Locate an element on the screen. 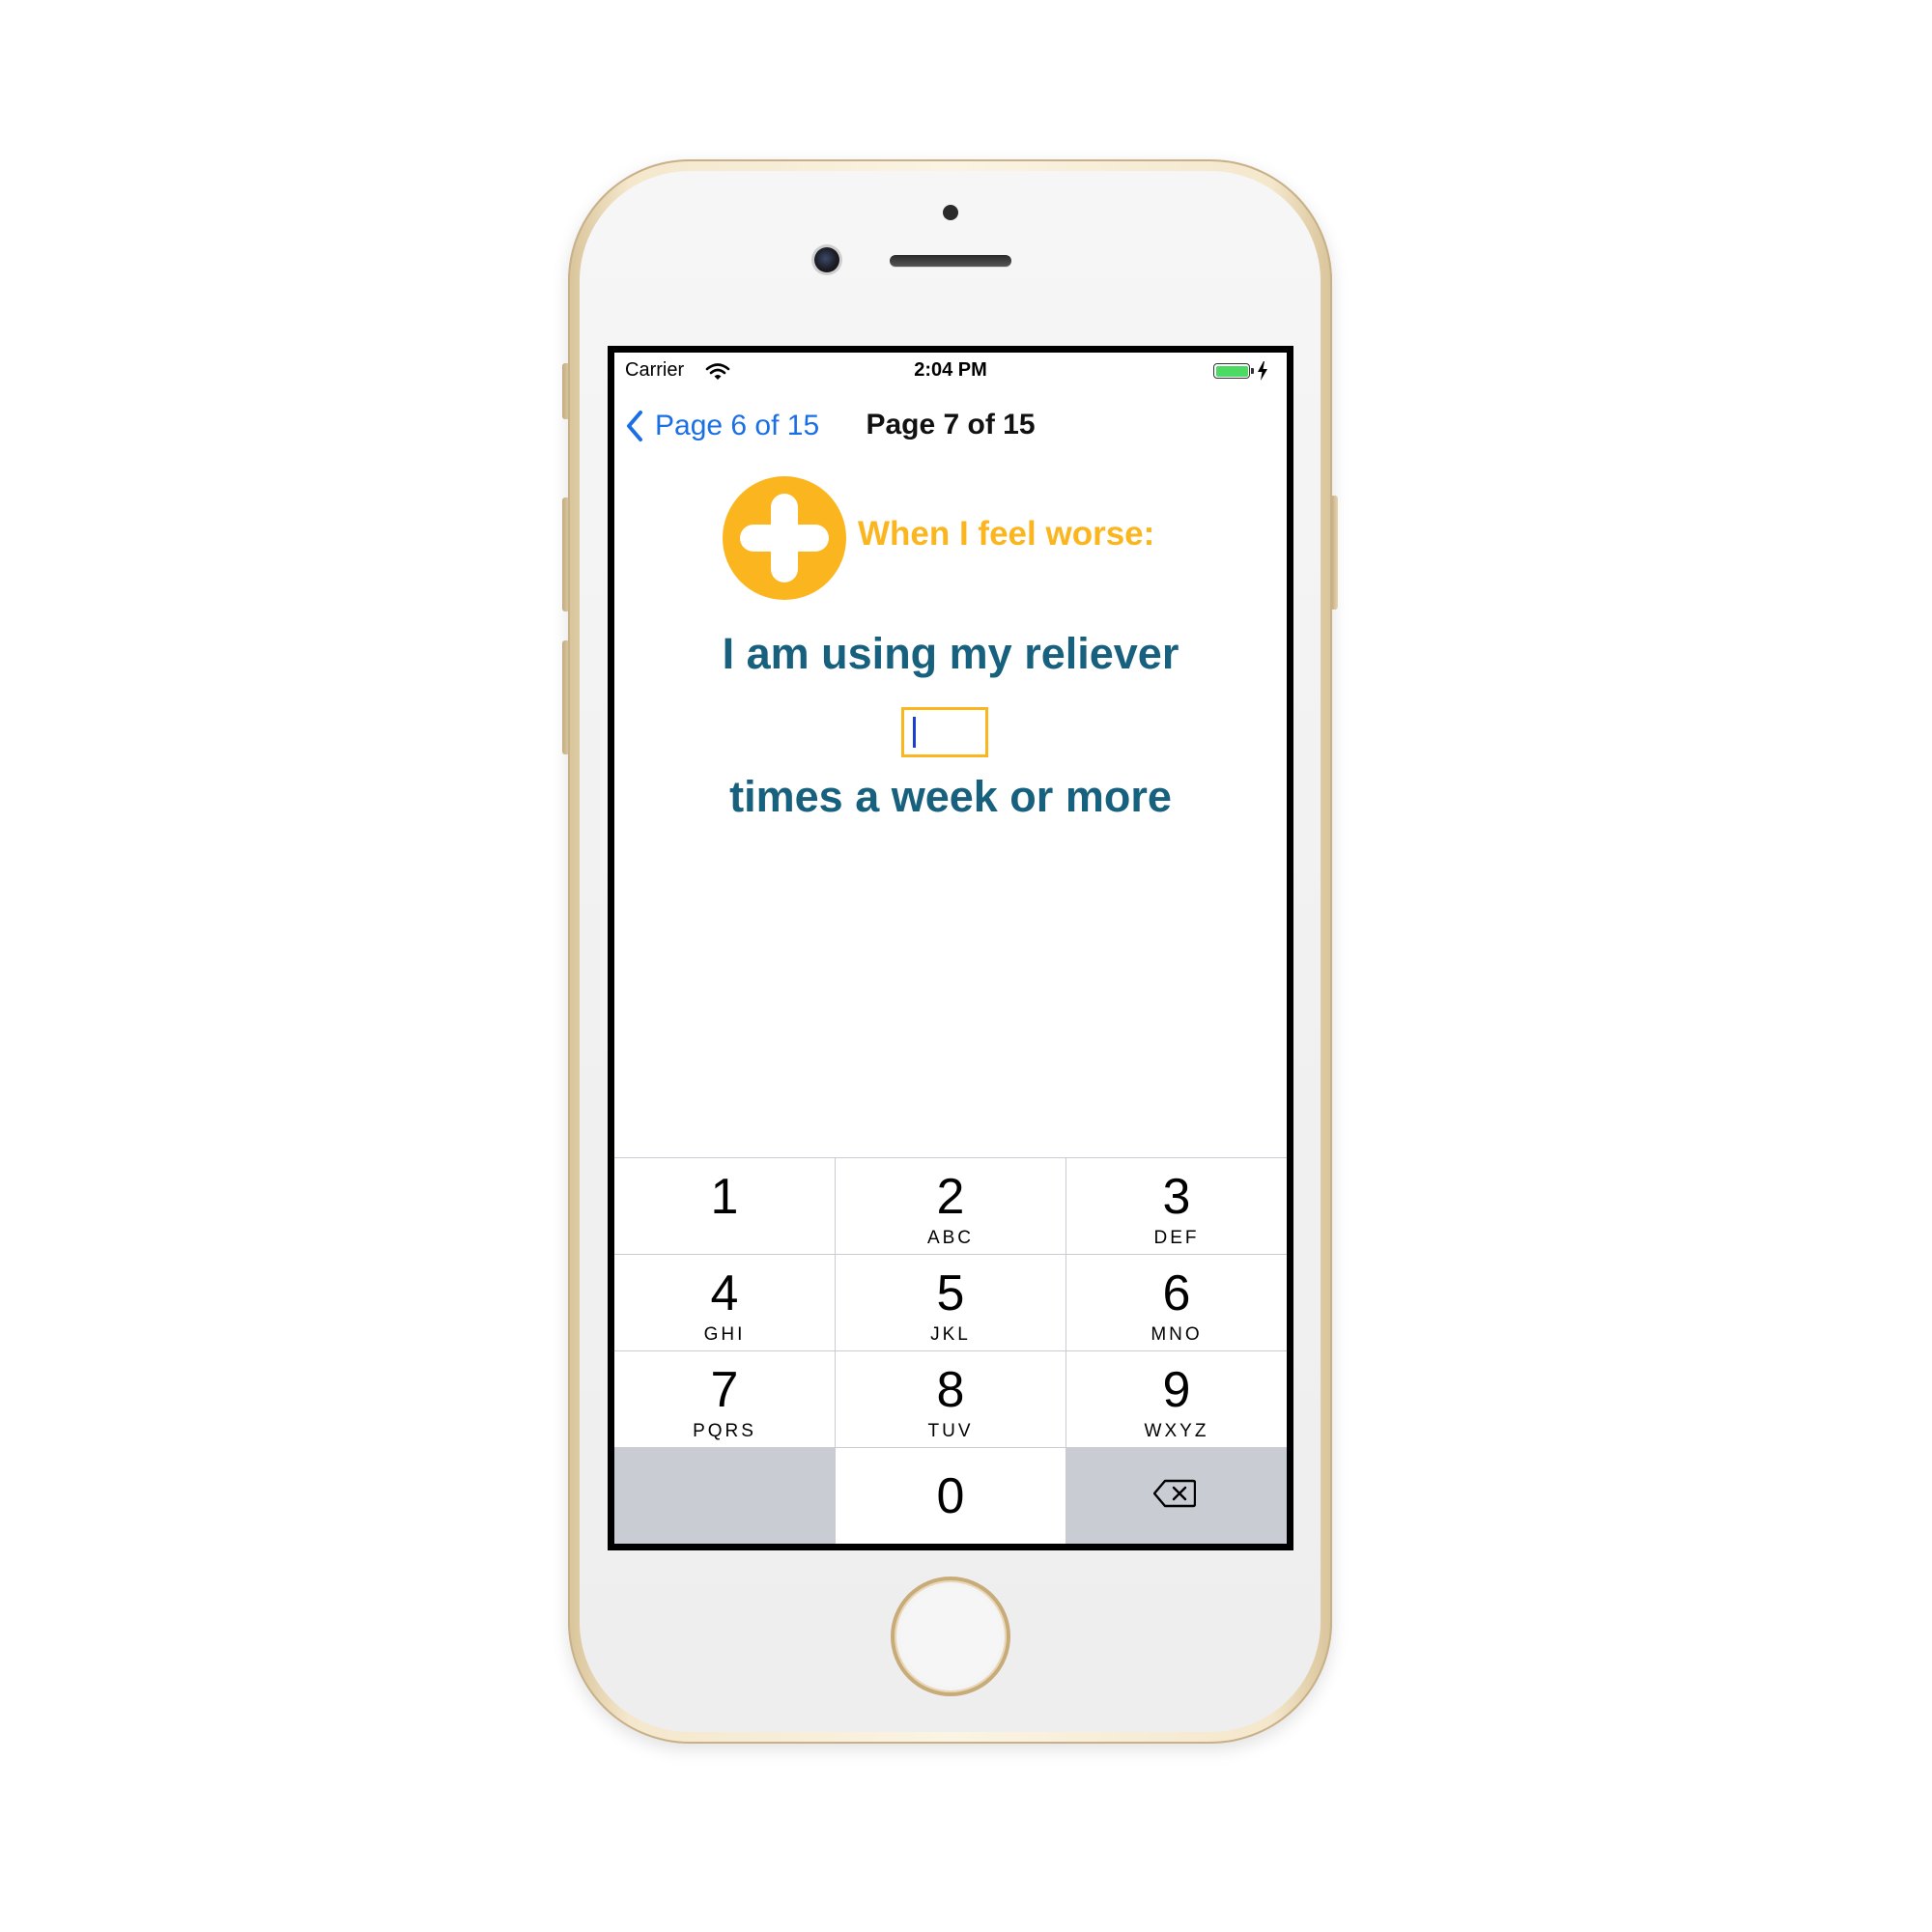  delete-key is located at coordinates (1176, 1496).